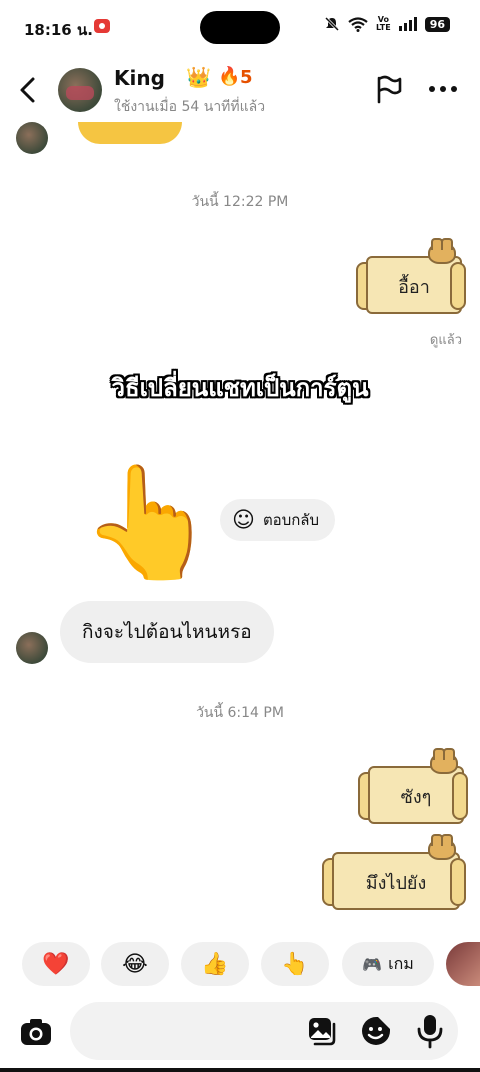 The width and height of the screenshot is (480, 1072). Describe the element at coordinates (240, 1070) in the screenshot. I see `home-indicator-edge` at that location.